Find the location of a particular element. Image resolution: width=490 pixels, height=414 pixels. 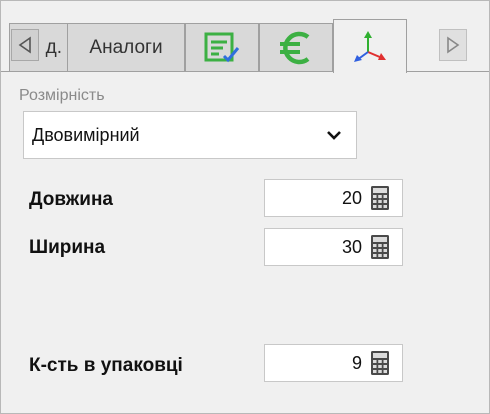

pack-quantity-field: 9 is located at coordinates (333, 363).